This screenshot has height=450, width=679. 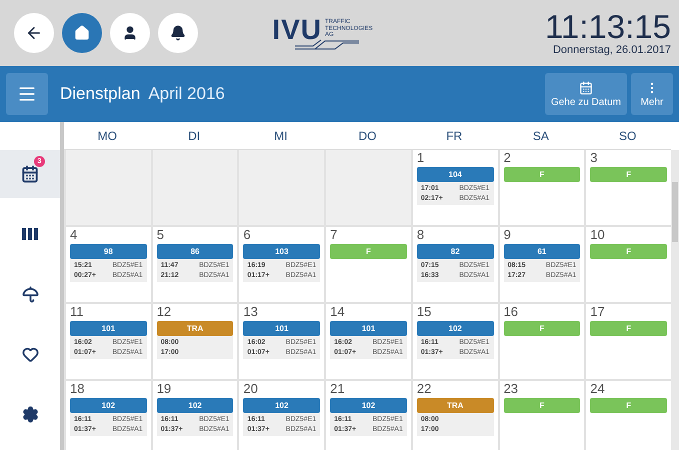 I want to click on duty-label: 103, so click(x=281, y=251).